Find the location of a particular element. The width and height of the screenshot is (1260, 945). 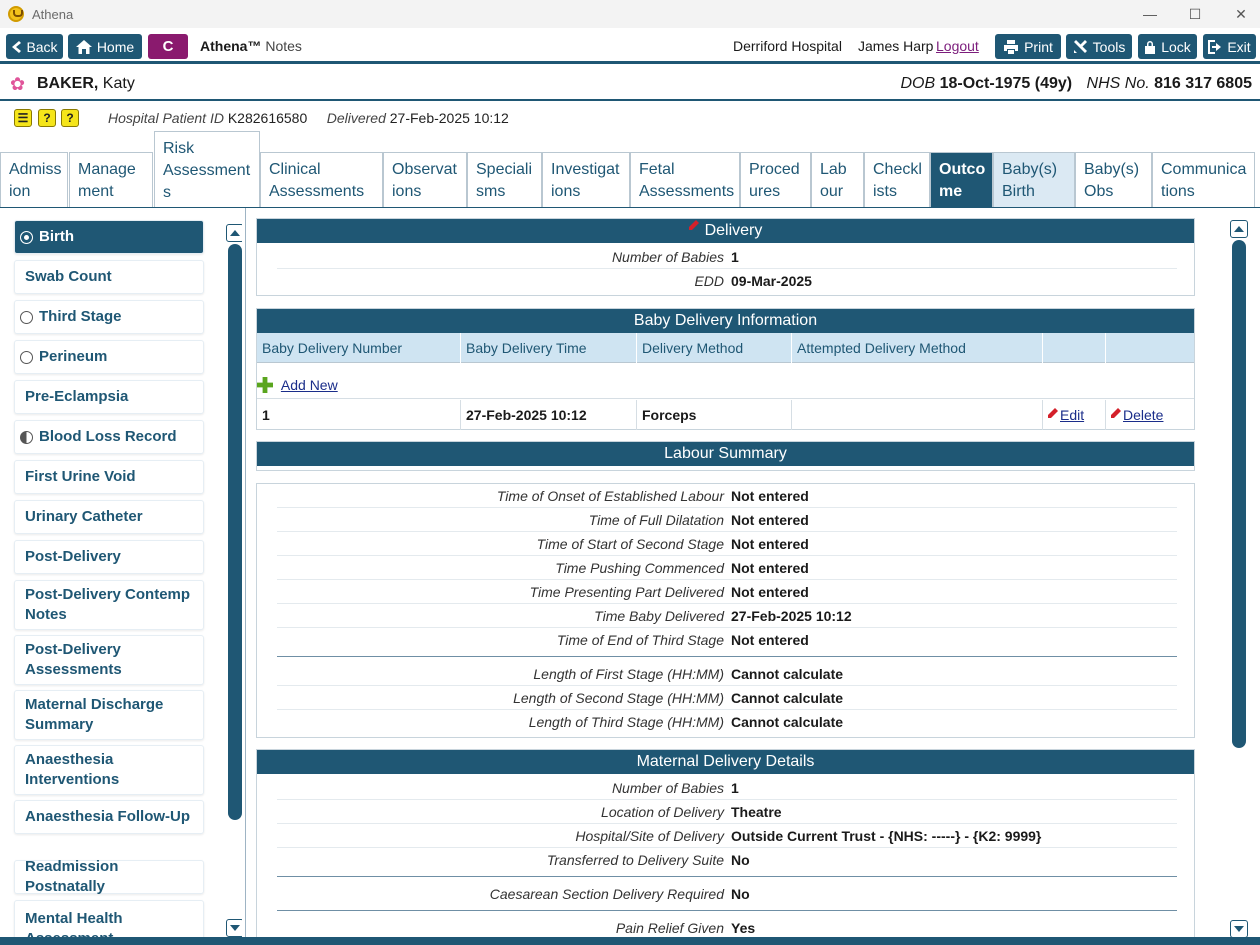

brand-suffix: Notes is located at coordinates (283, 46).